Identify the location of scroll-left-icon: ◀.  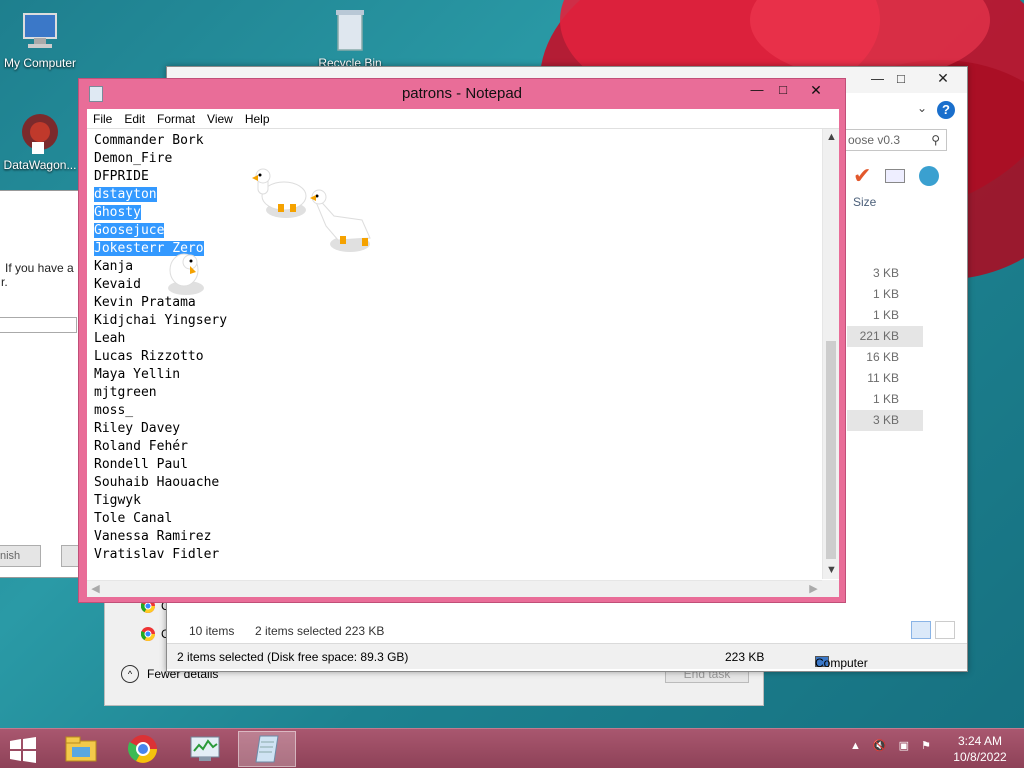
(95, 589).